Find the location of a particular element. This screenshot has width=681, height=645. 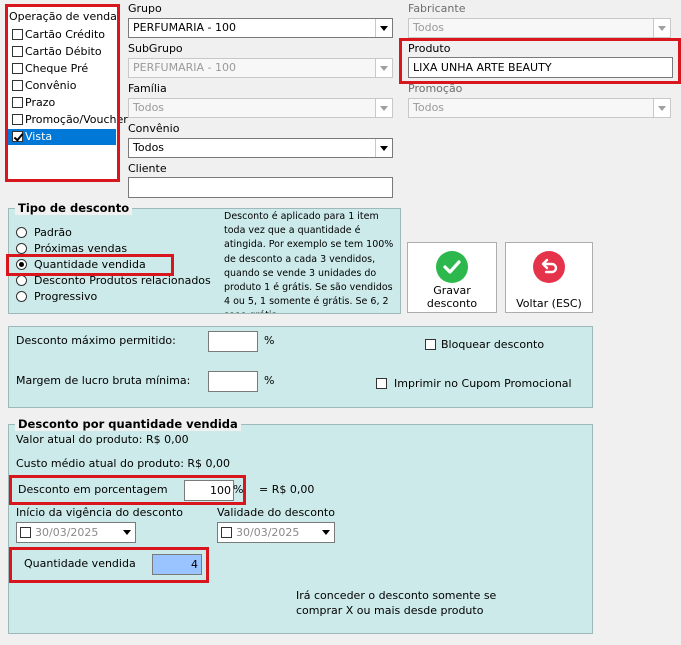

equals-value-text: = R$ 0,00 is located at coordinates (287, 489).